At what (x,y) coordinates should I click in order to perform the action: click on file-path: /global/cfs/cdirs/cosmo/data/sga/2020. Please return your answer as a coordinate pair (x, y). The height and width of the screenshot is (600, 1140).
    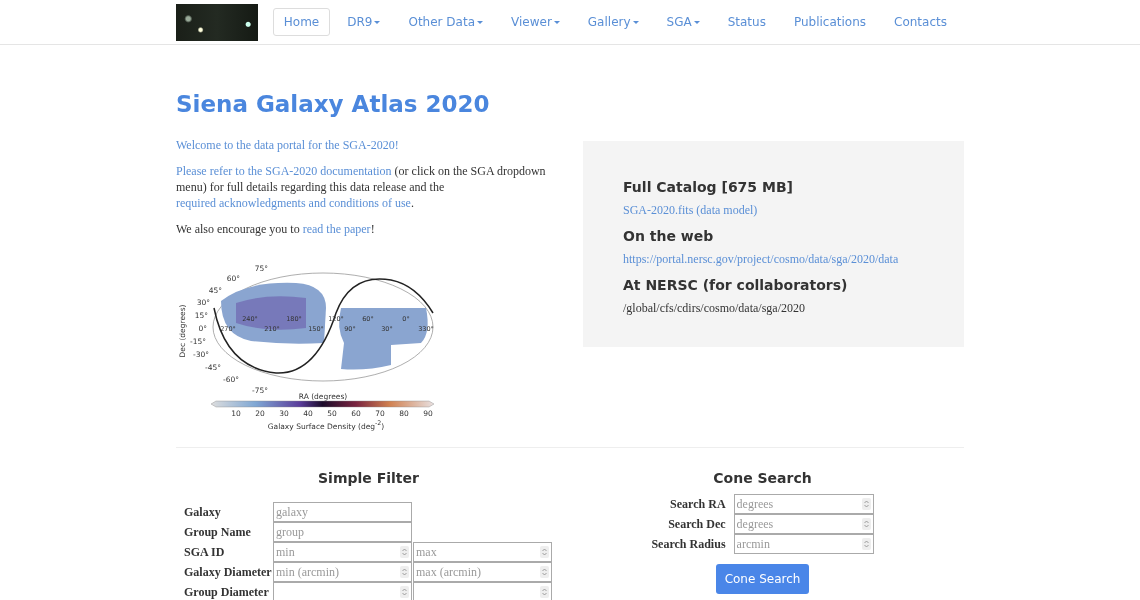
    Looking at the image, I should click on (714, 308).